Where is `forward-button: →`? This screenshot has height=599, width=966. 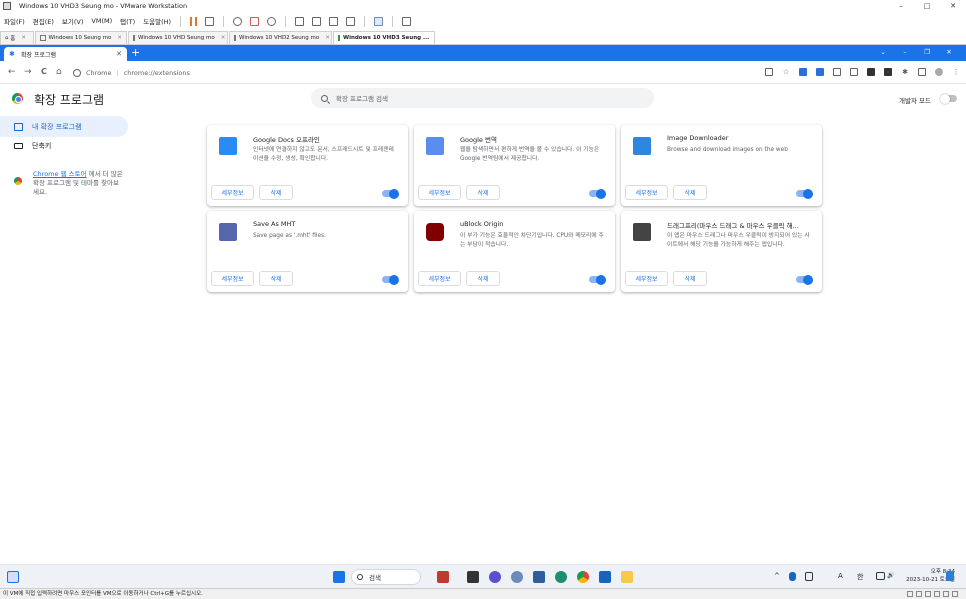
forward-button: → is located at coordinates (28, 72).